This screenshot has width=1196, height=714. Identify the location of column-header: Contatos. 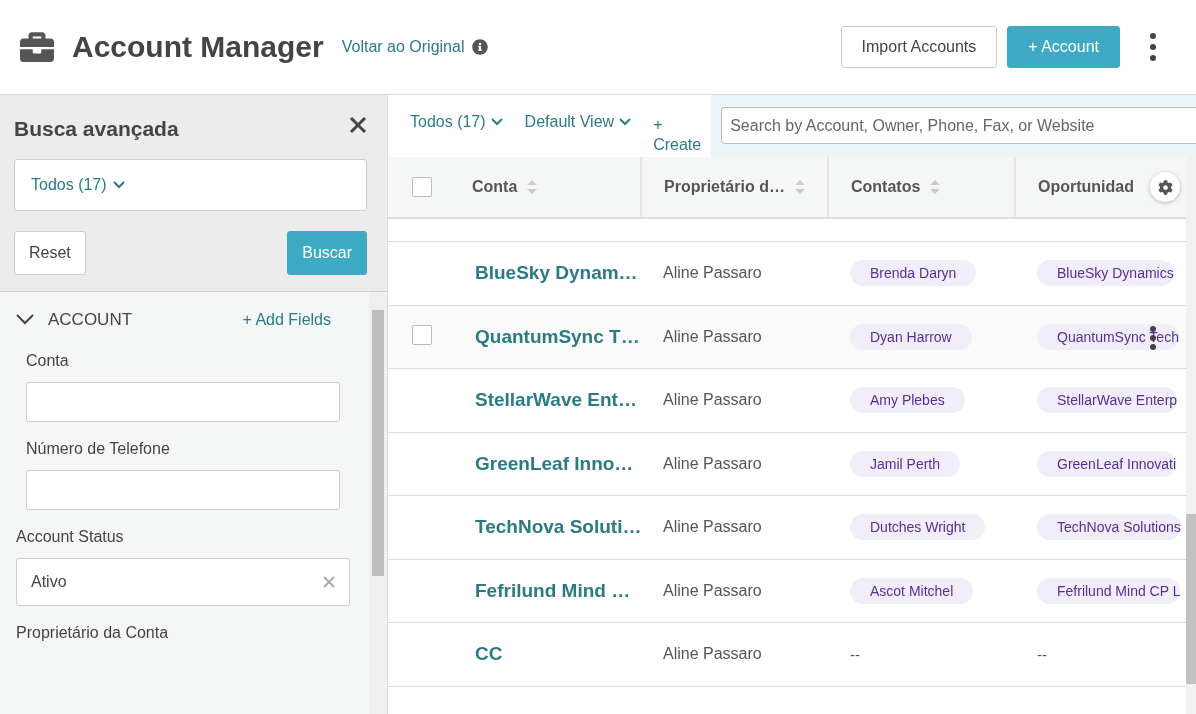
(886, 187).